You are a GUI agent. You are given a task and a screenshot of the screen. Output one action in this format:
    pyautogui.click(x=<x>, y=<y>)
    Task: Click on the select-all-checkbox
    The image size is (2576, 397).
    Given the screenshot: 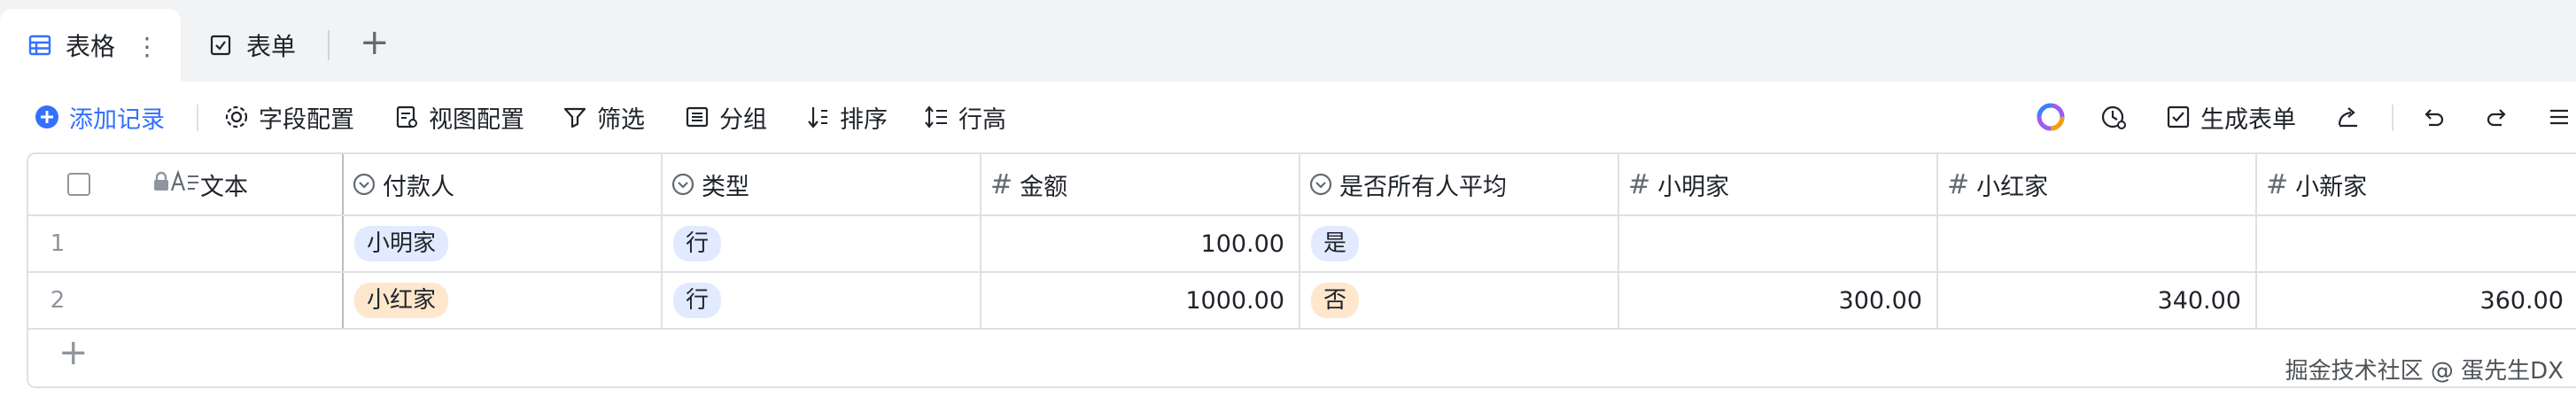 What is the action you would take?
    pyautogui.click(x=78, y=185)
    